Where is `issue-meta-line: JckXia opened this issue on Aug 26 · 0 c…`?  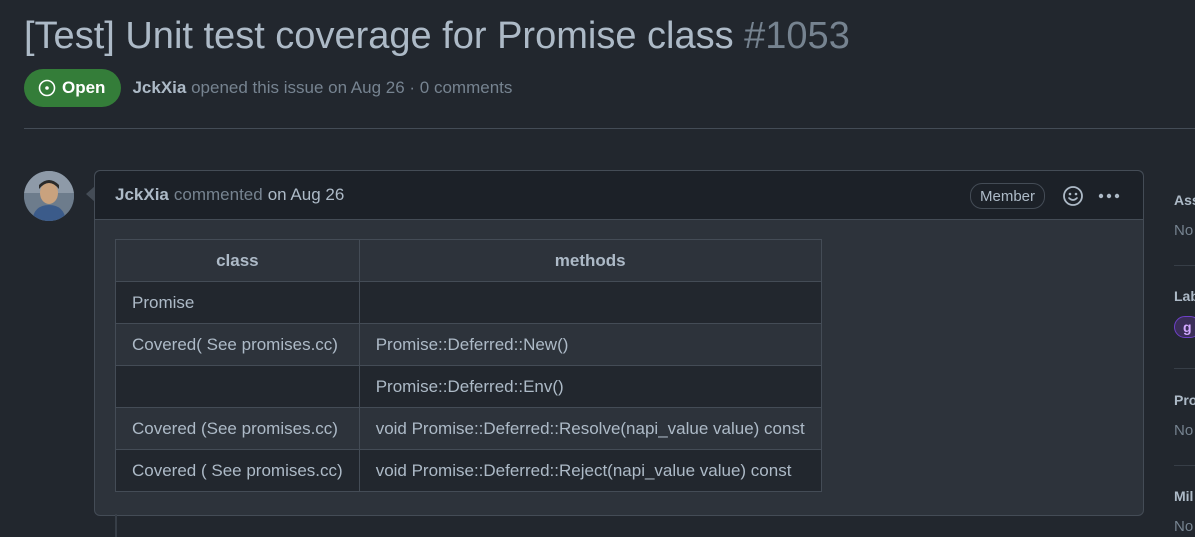 issue-meta-line: JckXia opened this issue on Aug 26 · 0 c… is located at coordinates (322, 88).